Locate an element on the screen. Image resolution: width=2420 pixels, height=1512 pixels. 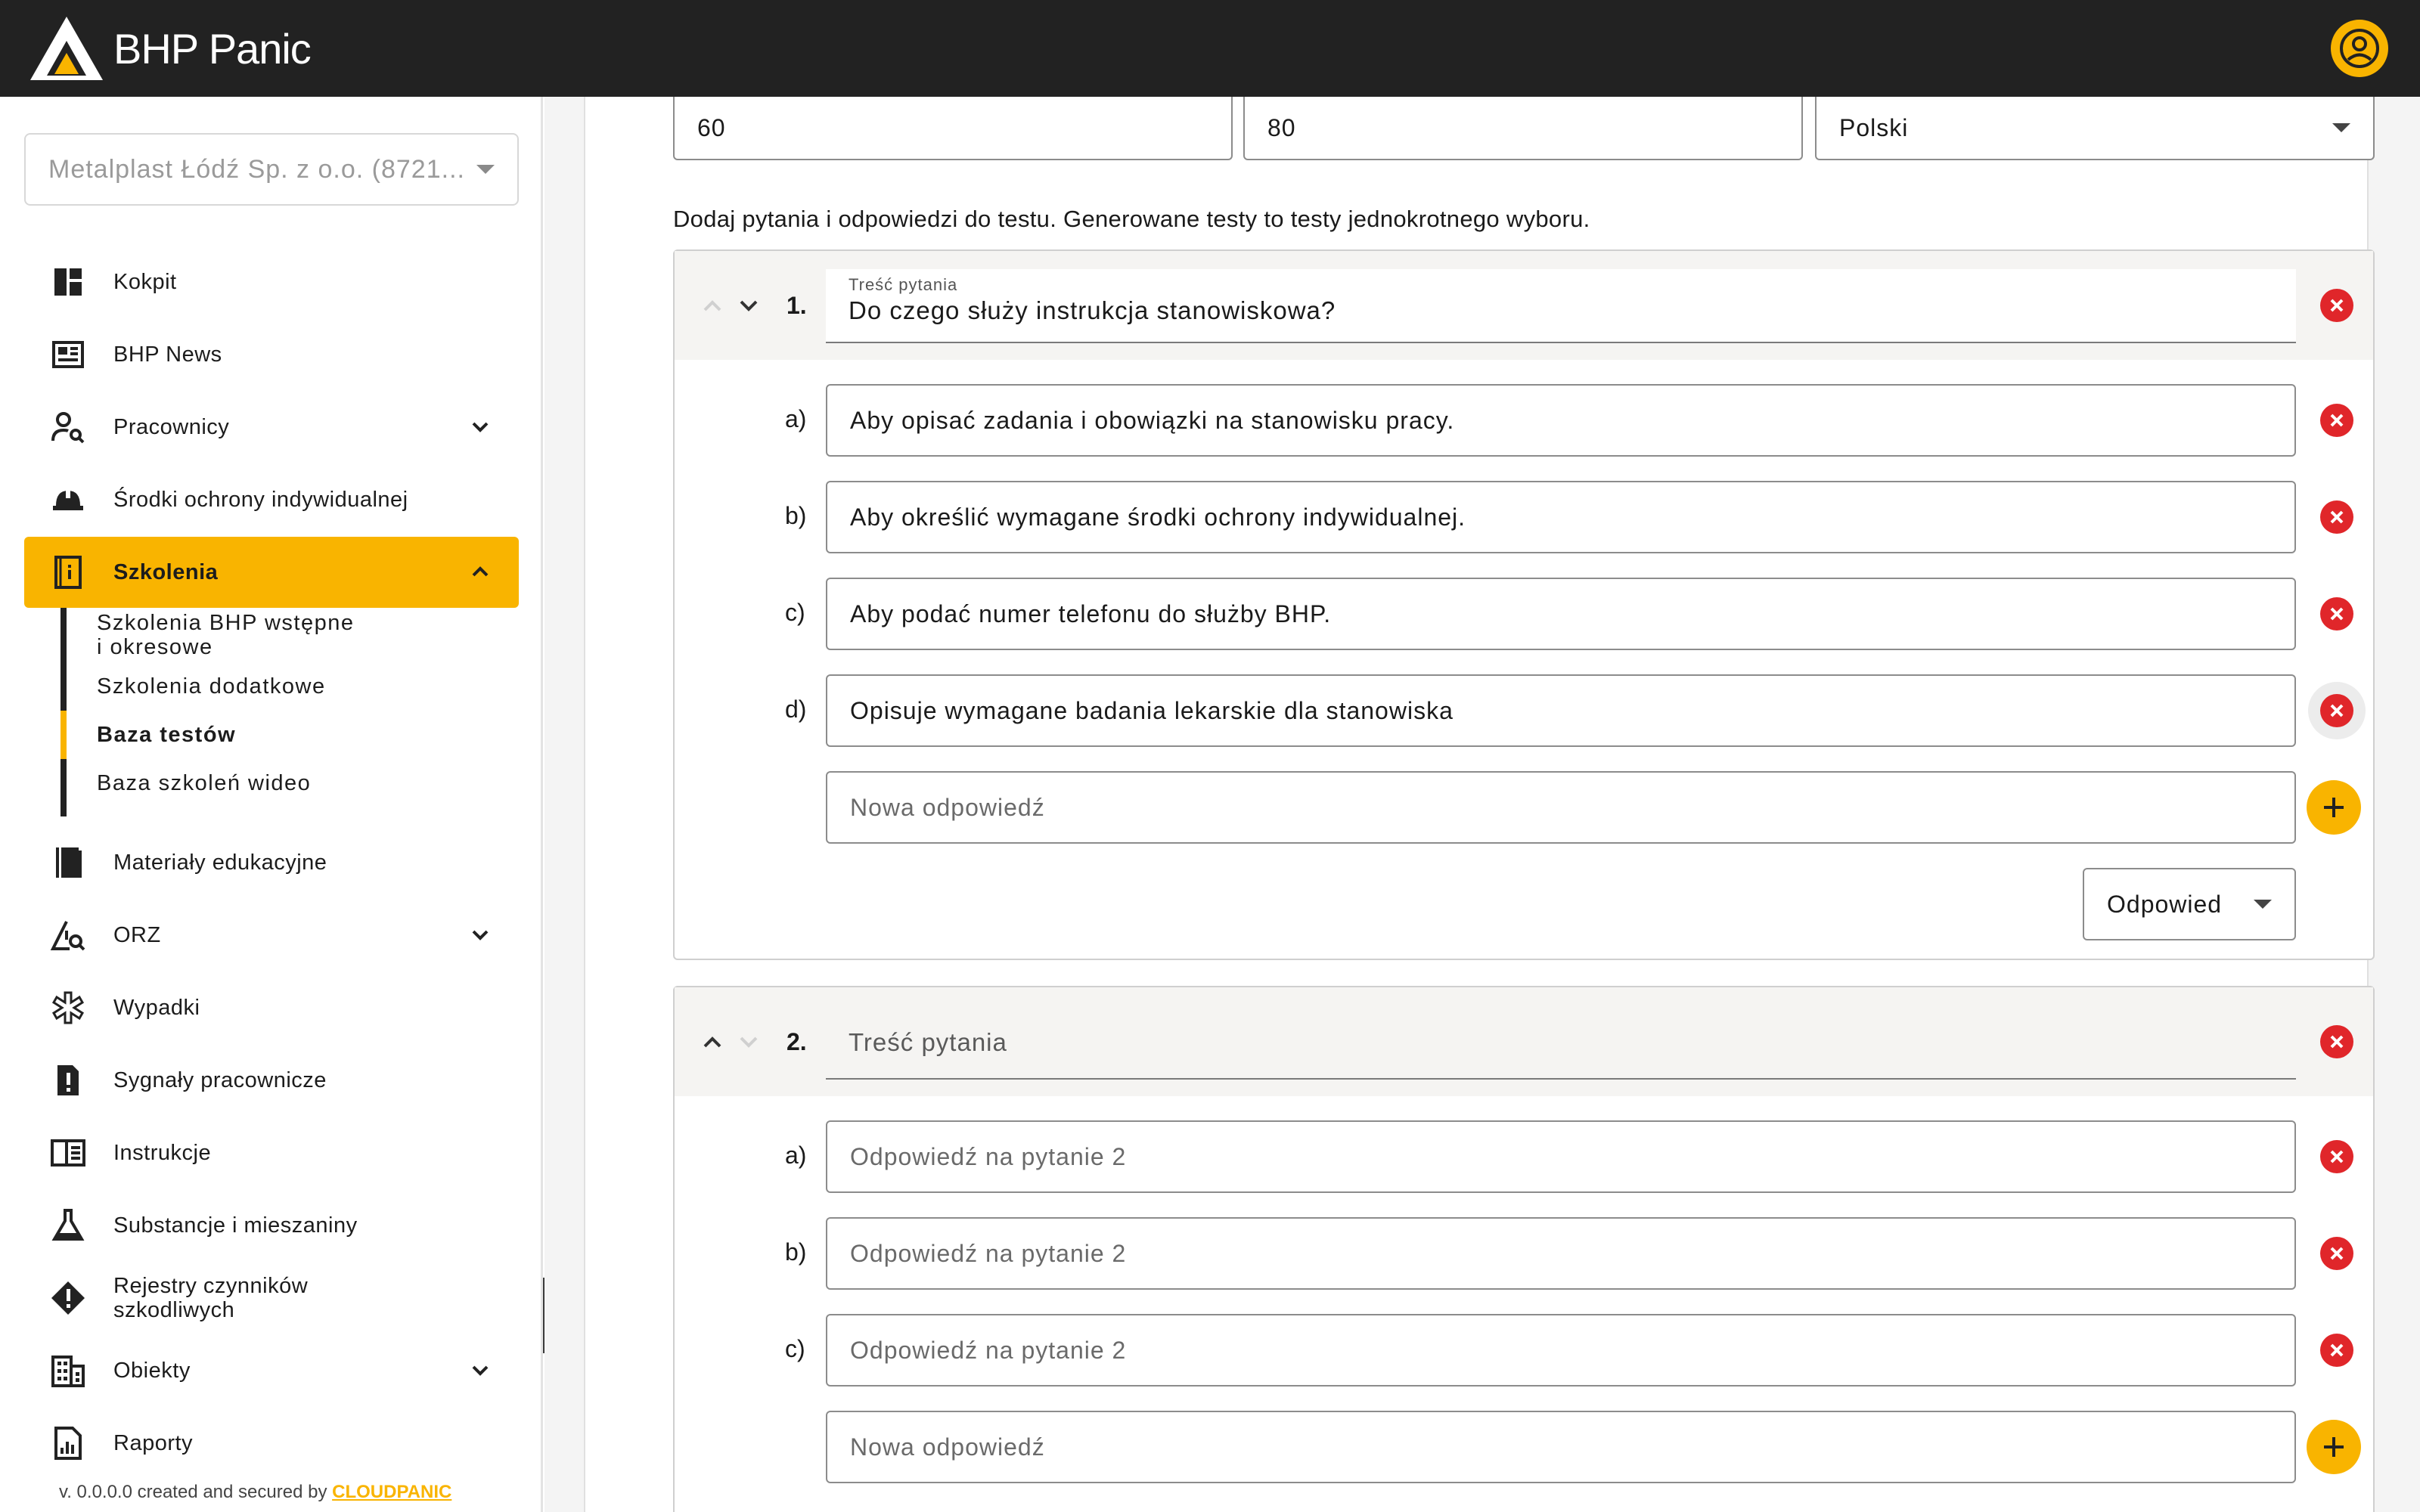
logo-icon is located at coordinates (66, 48).